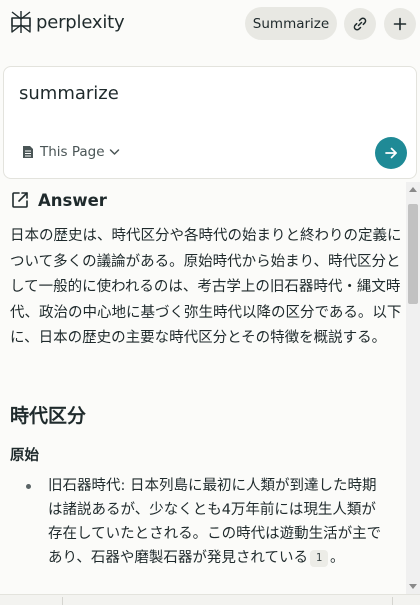 The height and width of the screenshot is (605, 420). Describe the element at coordinates (318, 558) in the screenshot. I see `citation-badge: 1` at that location.